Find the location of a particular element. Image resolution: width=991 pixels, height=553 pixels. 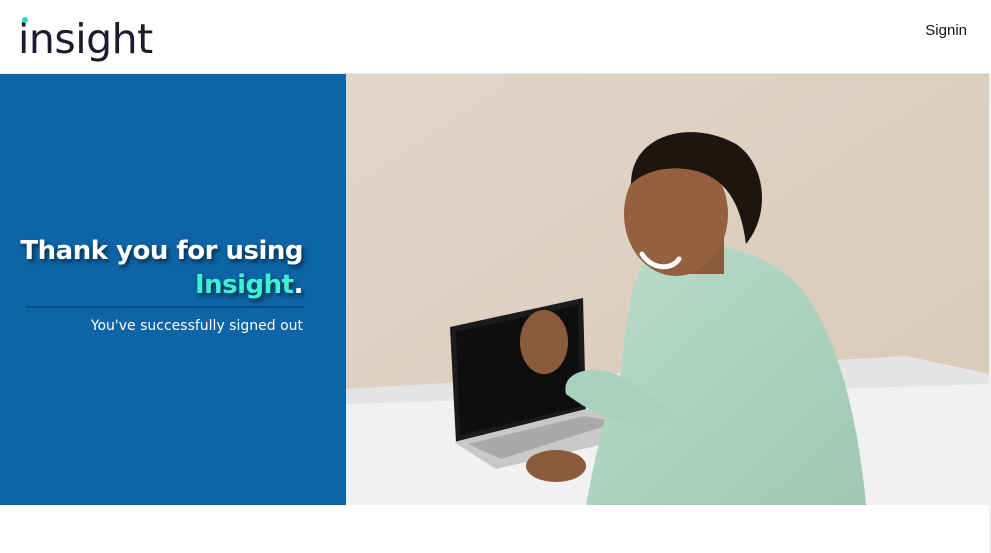

thank-you-line: Thank you for using is located at coordinates (161, 251).